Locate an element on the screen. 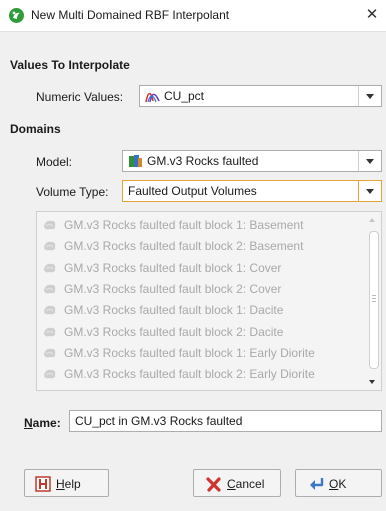 The height and width of the screenshot is (511, 386). volume-type-dropdown-button is located at coordinates (369, 191).